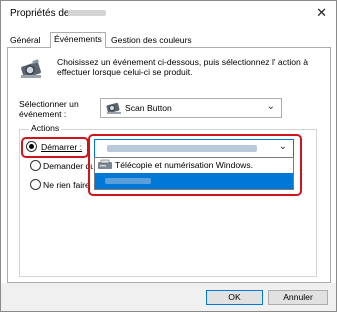  I want to click on do-nothing-radio, so click(35, 184).